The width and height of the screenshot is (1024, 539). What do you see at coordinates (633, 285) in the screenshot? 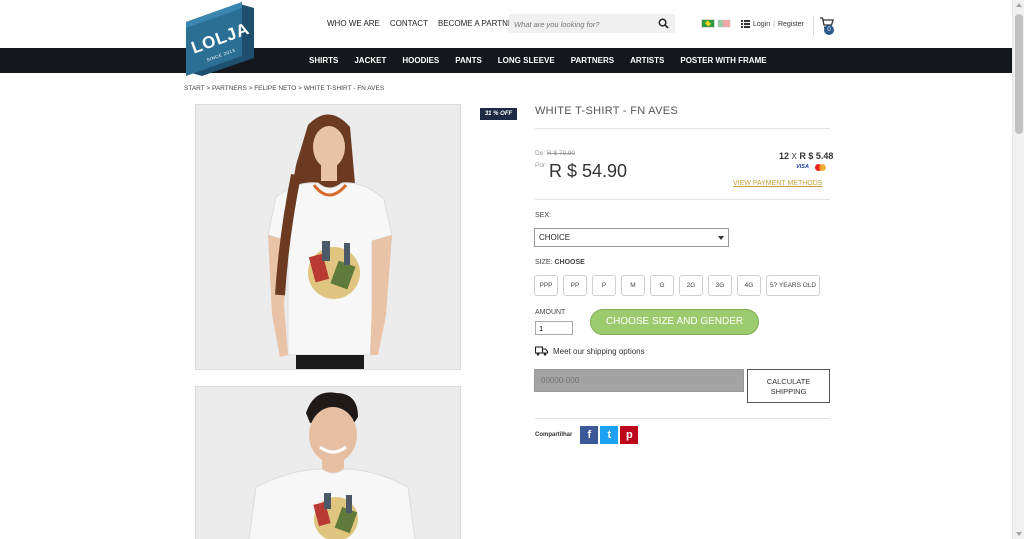
I see `size-option-m: M` at bounding box center [633, 285].